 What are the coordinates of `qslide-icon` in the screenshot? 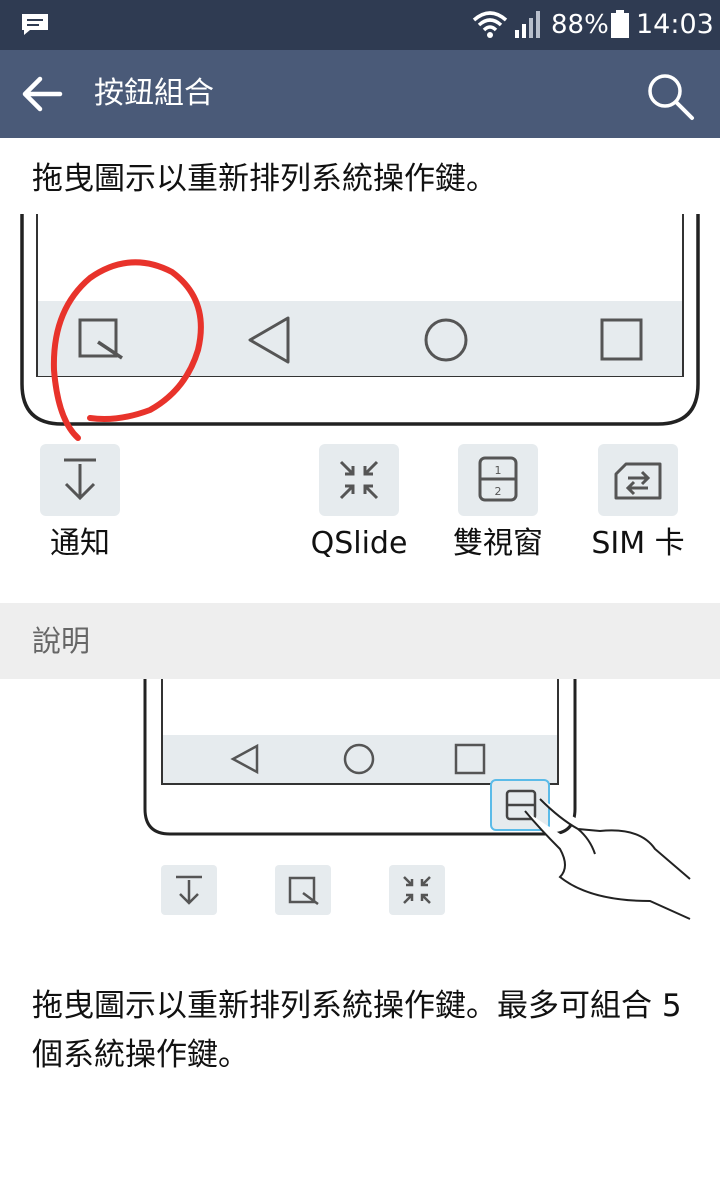 It's located at (359, 480).